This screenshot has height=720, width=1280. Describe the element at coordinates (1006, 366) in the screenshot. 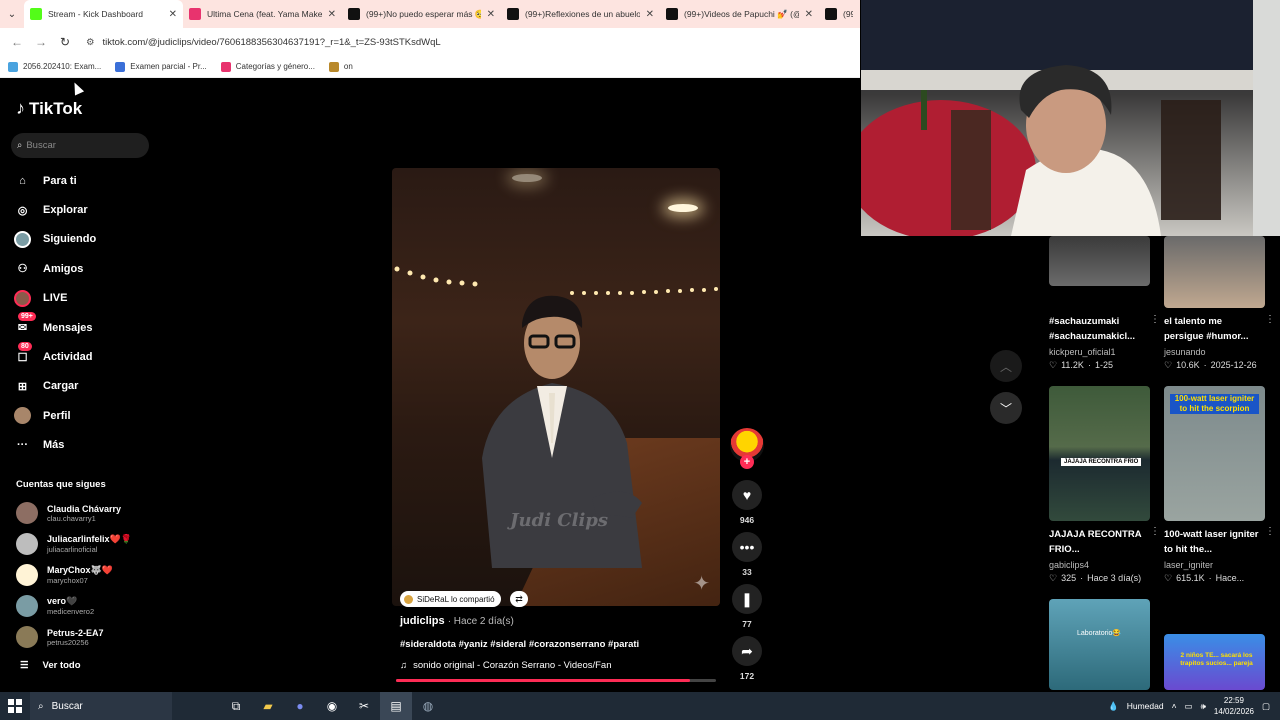

I see `previous-video-button: ︿` at that location.